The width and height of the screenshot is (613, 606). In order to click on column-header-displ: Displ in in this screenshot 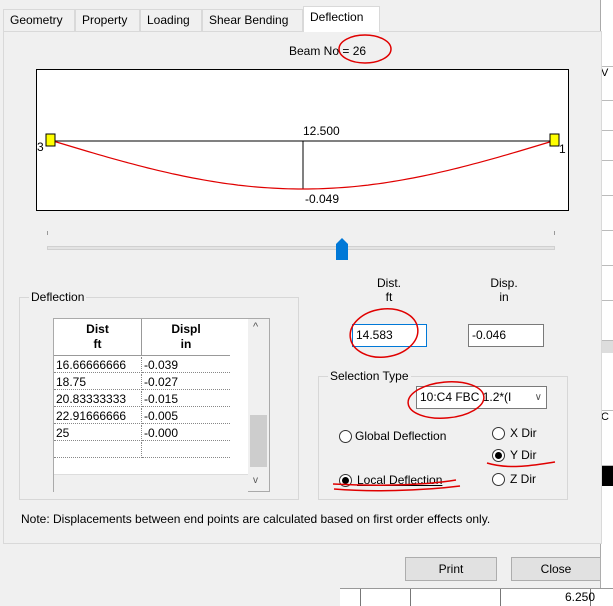, I will do `click(186, 337)`.